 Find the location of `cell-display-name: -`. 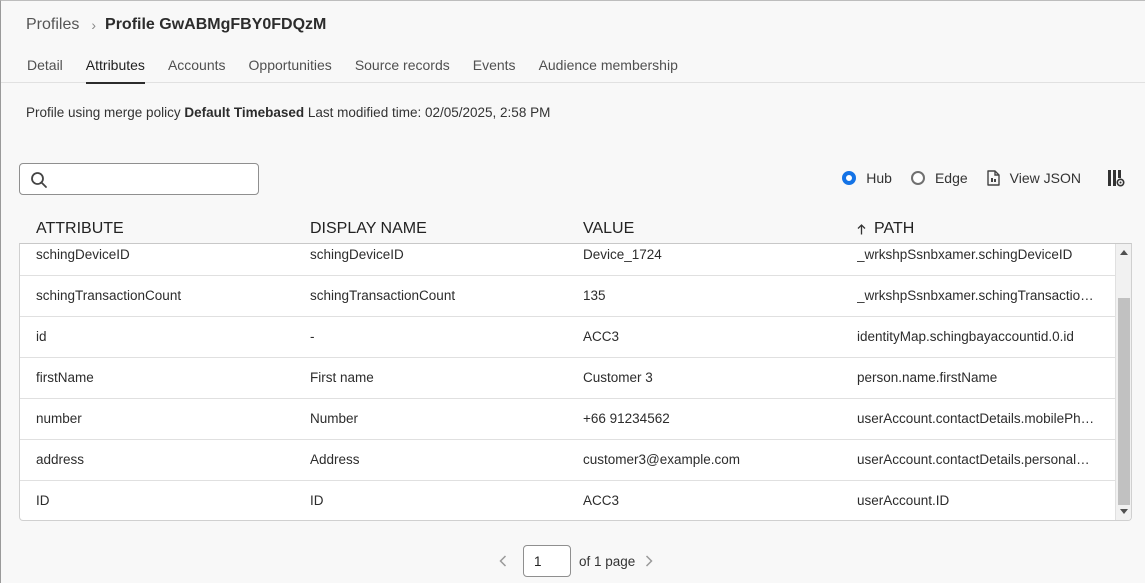

cell-display-name: - is located at coordinates (312, 336).